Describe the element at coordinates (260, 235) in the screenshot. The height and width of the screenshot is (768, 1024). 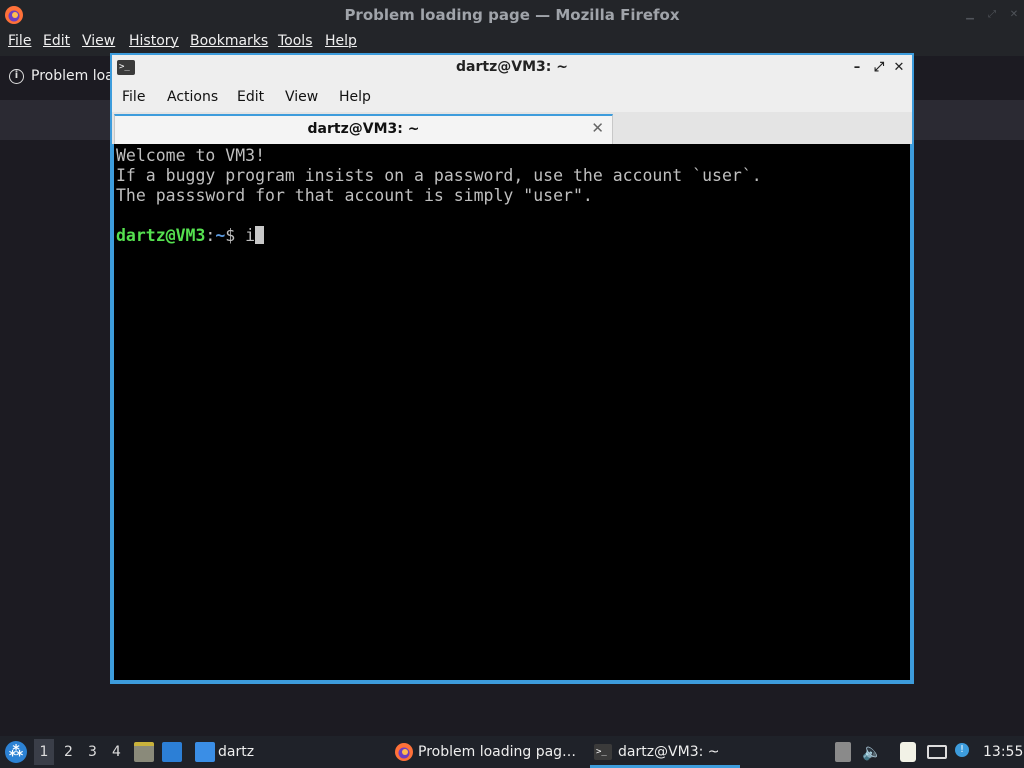
I see `text-cursor` at that location.